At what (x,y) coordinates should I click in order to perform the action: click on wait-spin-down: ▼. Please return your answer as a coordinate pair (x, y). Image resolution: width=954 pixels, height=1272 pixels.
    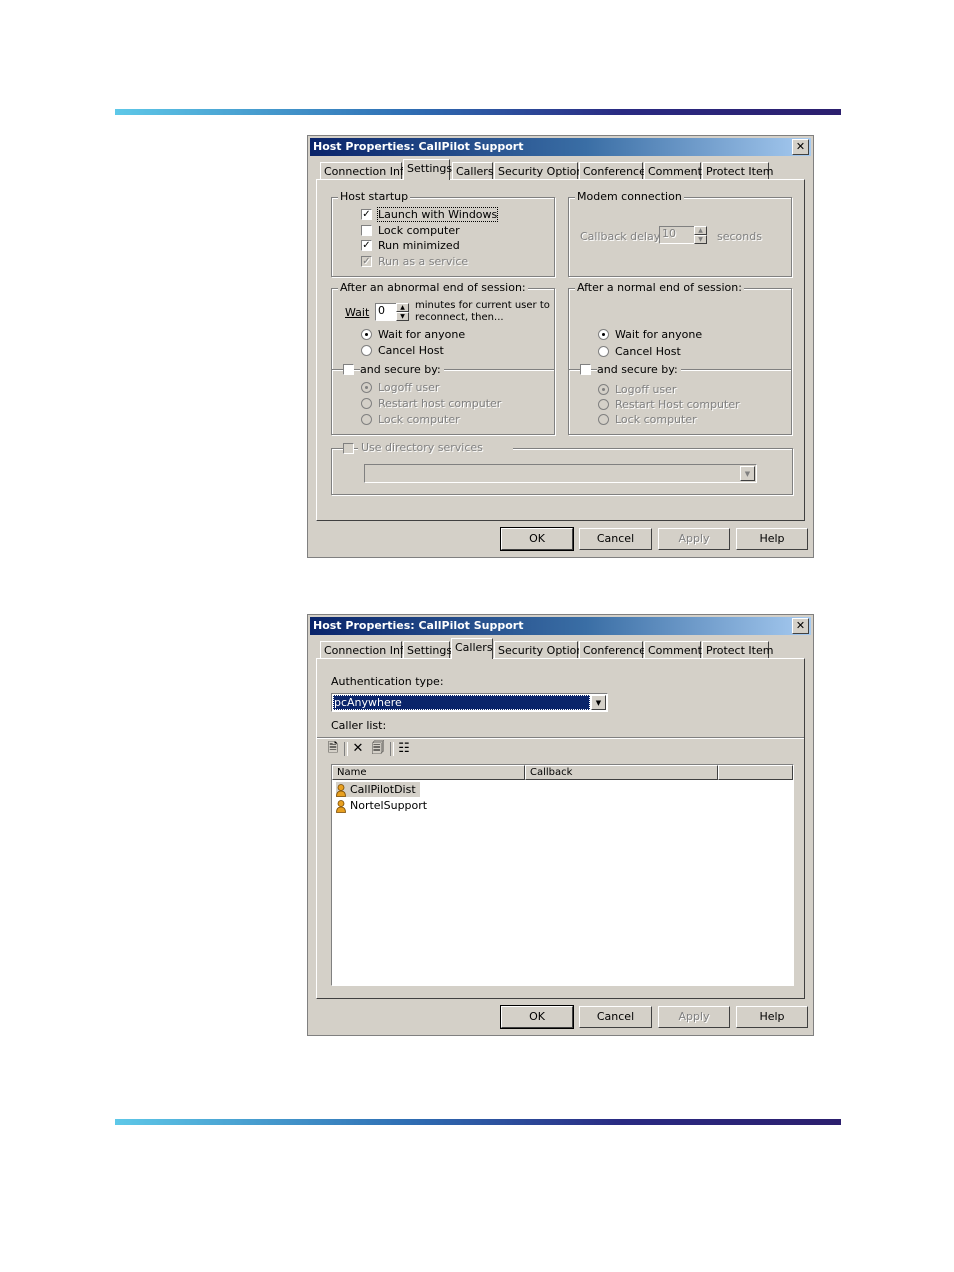
    Looking at the image, I should click on (402, 316).